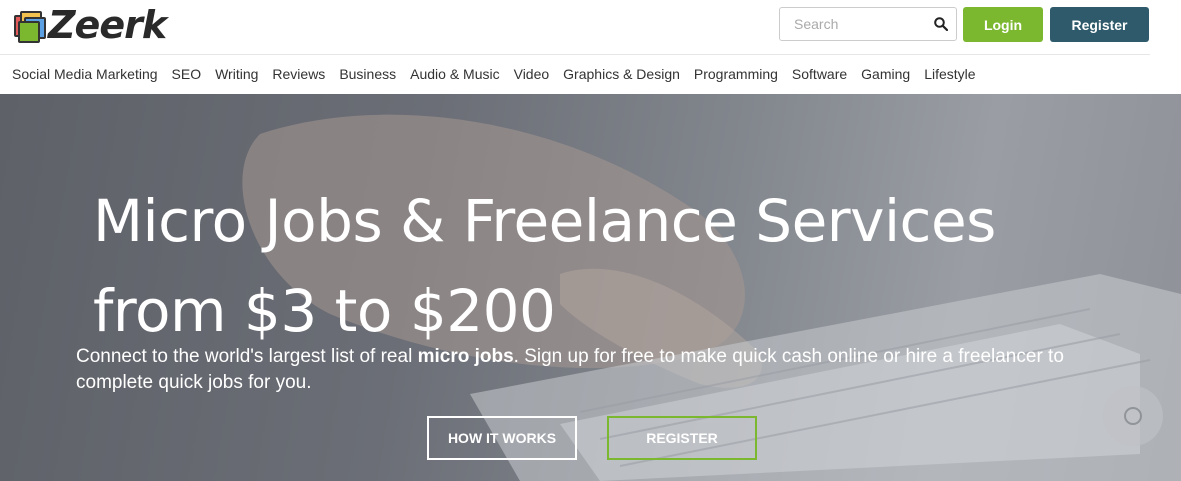 The height and width of the screenshot is (481, 1181). Describe the element at coordinates (187, 74) in the screenshot. I see `nav-item-seo: SEO` at that location.